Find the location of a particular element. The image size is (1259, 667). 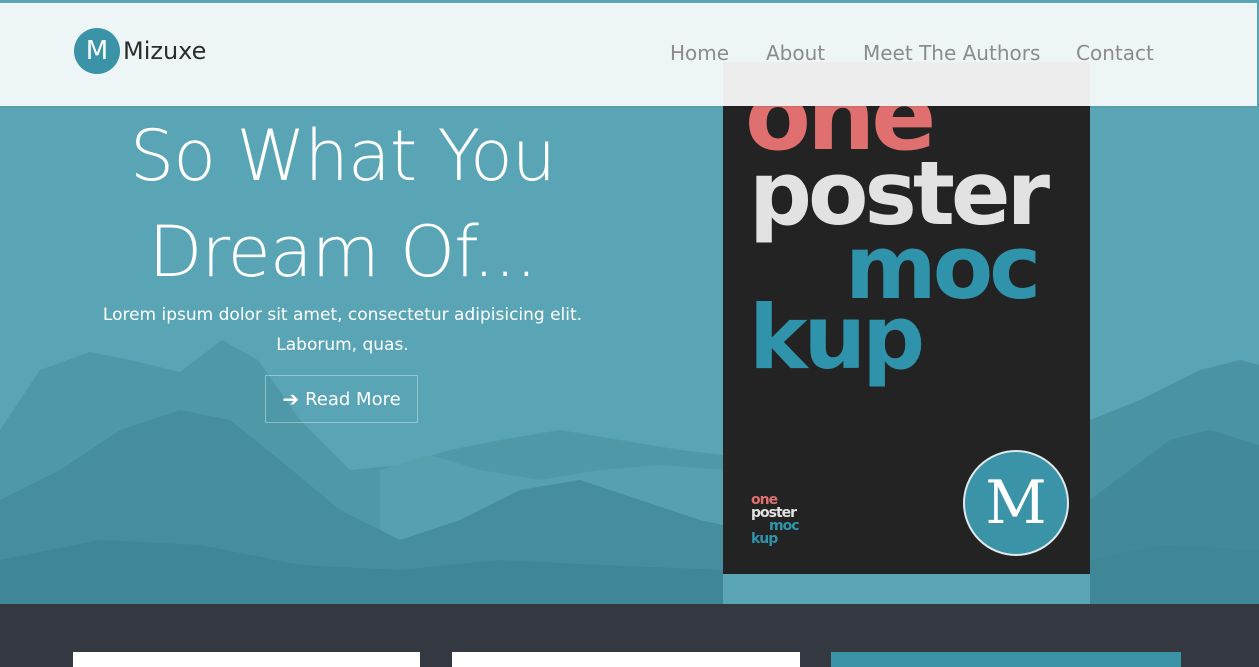

poster-mini-kup: kup is located at coordinates (764, 539).